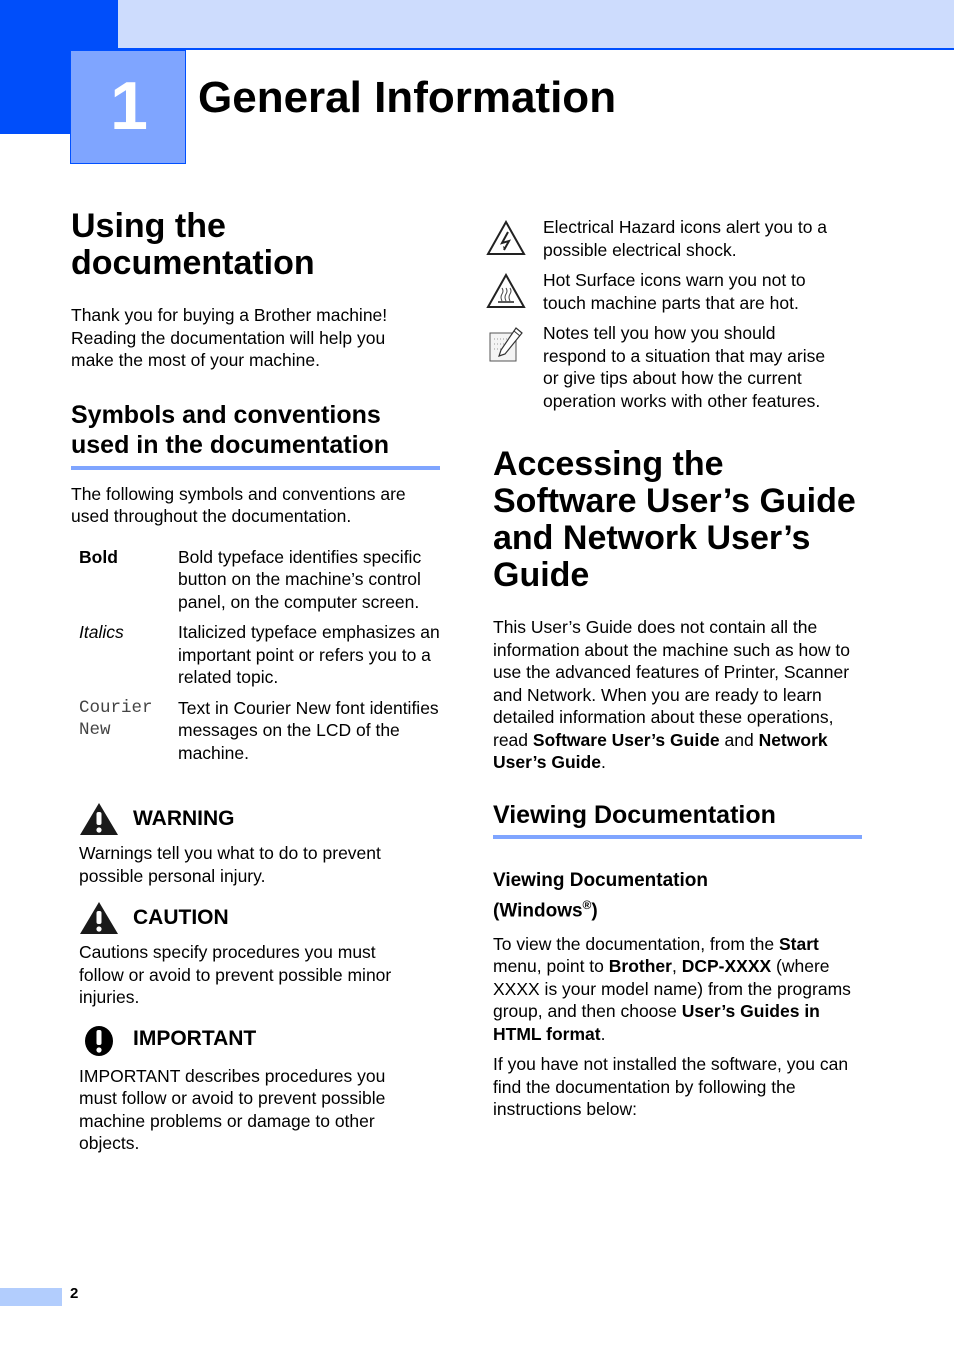 Image resolution: width=954 pixels, height=1351 pixels. Describe the element at coordinates (634, 814) in the screenshot. I see `viewing-heading: Viewing Documentation` at that location.